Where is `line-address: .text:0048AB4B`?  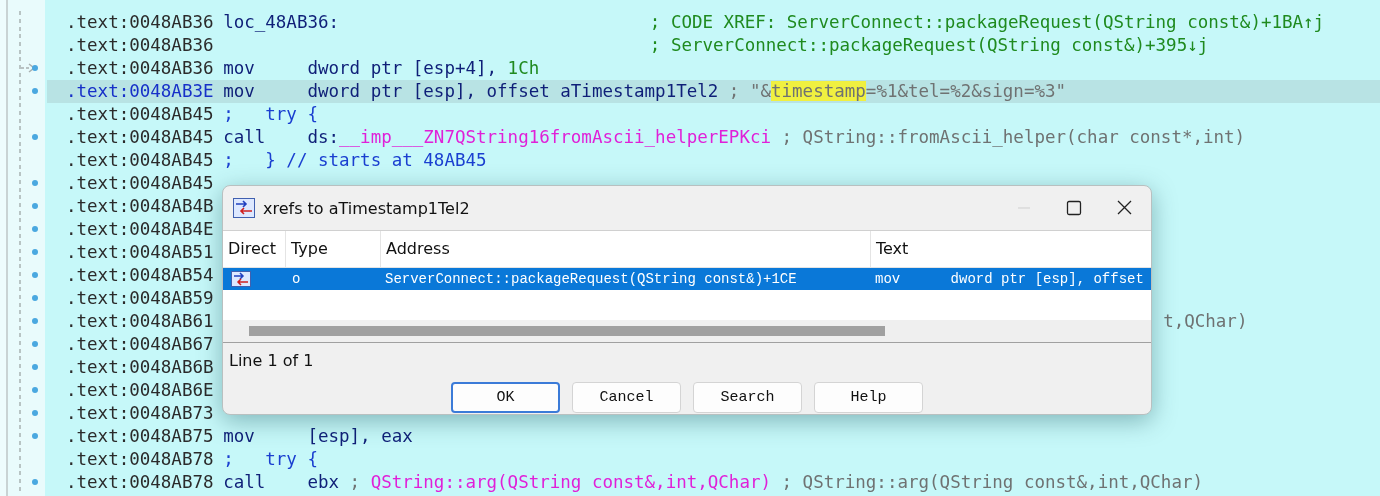
line-address: .text:0048AB4B is located at coordinates (140, 206).